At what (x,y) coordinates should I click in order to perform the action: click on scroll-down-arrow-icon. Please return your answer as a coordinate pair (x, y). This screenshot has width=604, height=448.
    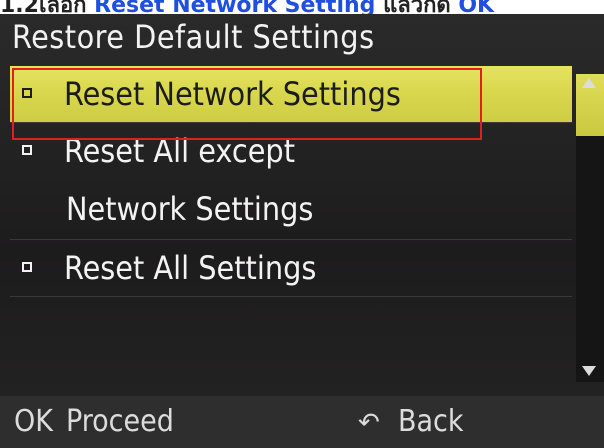
    Looking at the image, I should click on (589, 371).